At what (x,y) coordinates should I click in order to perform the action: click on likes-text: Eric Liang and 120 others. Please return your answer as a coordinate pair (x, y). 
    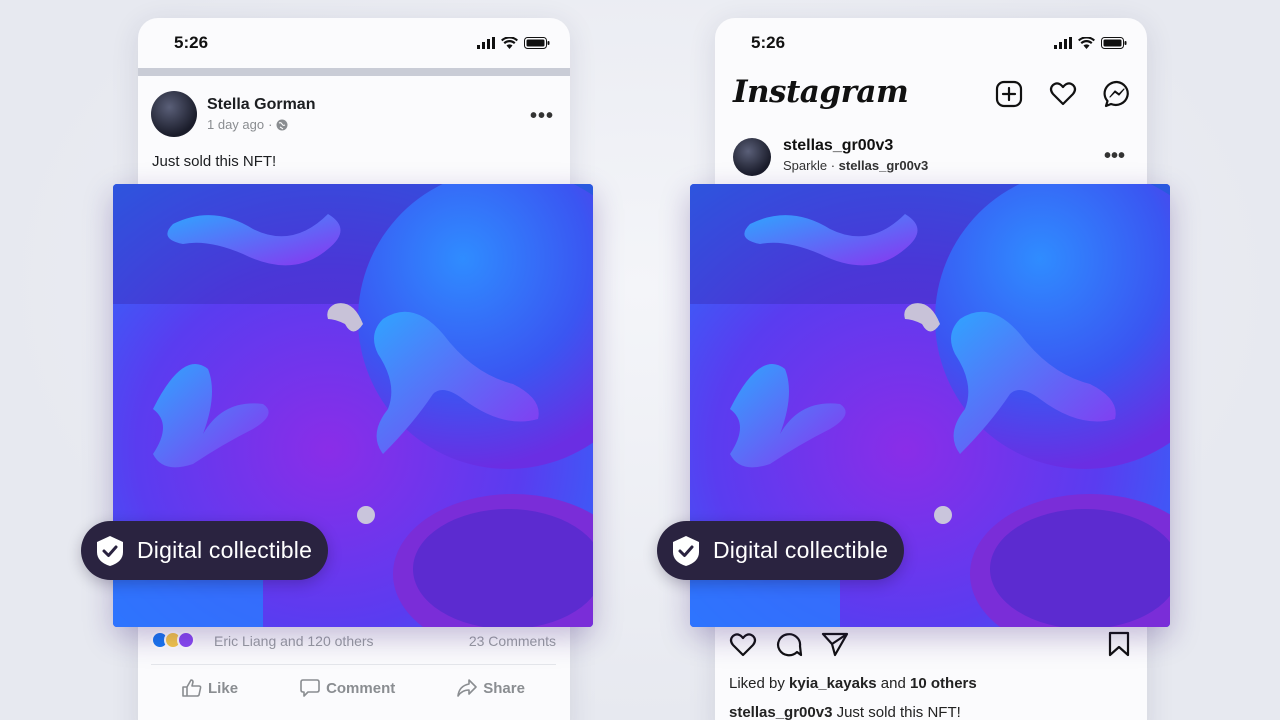
    Looking at the image, I should click on (294, 641).